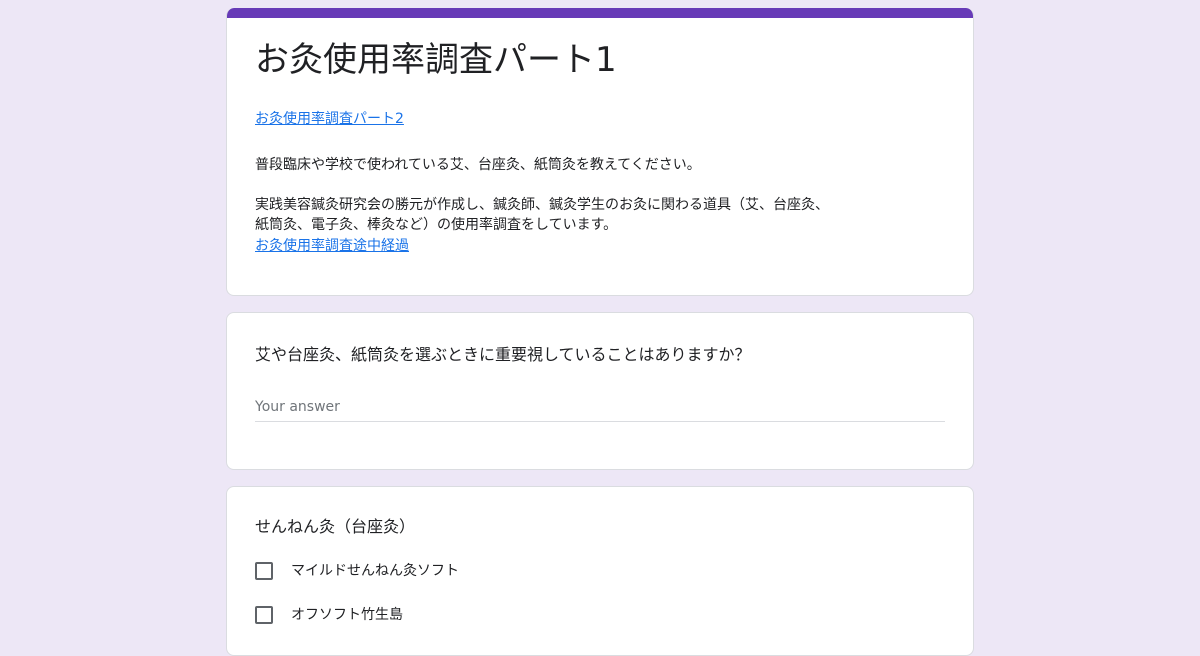 The width and height of the screenshot is (1200, 656). Describe the element at coordinates (600, 408) in the screenshot. I see `answer-input` at that location.